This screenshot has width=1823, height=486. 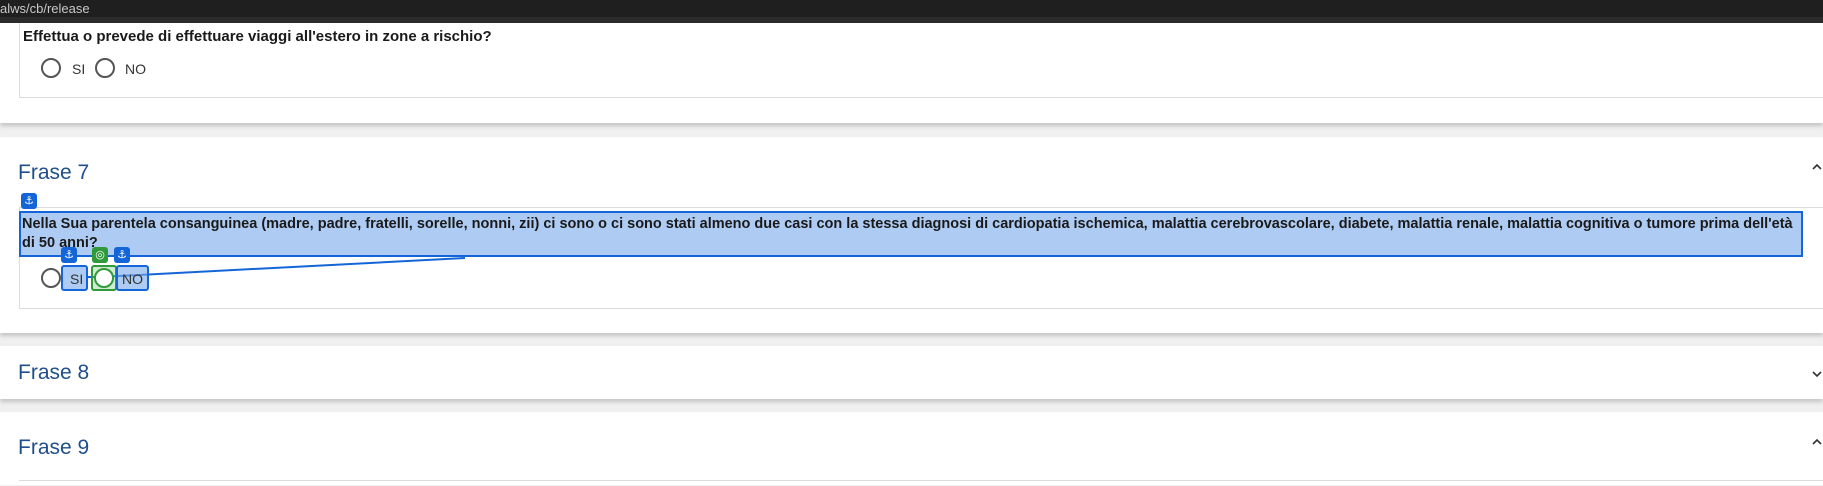 I want to click on chevron-down-icon, so click(x=1817, y=374).